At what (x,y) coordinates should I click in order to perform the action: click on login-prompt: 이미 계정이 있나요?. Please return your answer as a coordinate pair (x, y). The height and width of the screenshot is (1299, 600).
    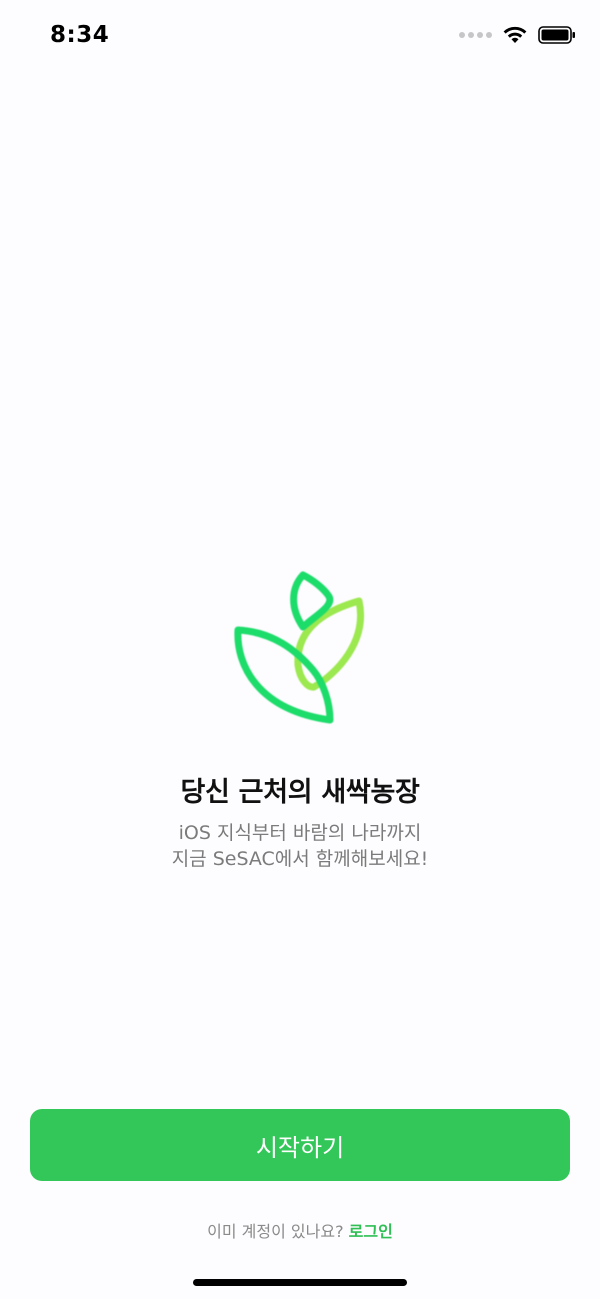
    Looking at the image, I should click on (275, 1231).